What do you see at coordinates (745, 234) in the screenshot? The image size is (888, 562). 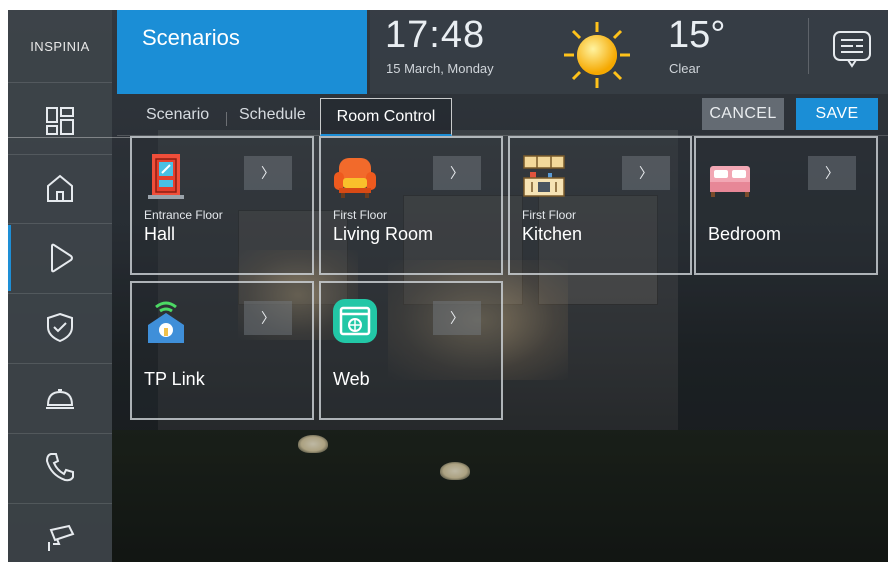 I see `room-name: Bedroom` at bounding box center [745, 234].